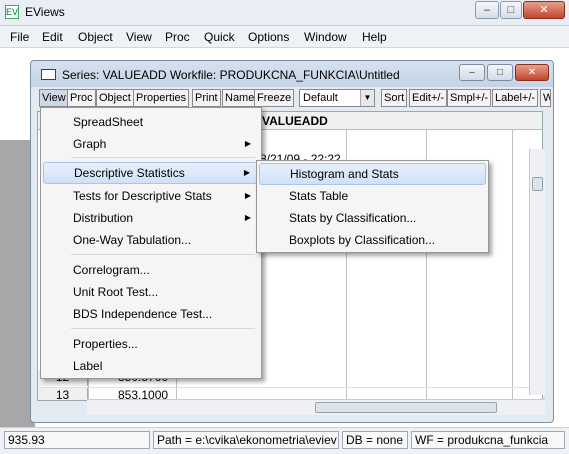  I want to click on menu-view: View, so click(139, 37).